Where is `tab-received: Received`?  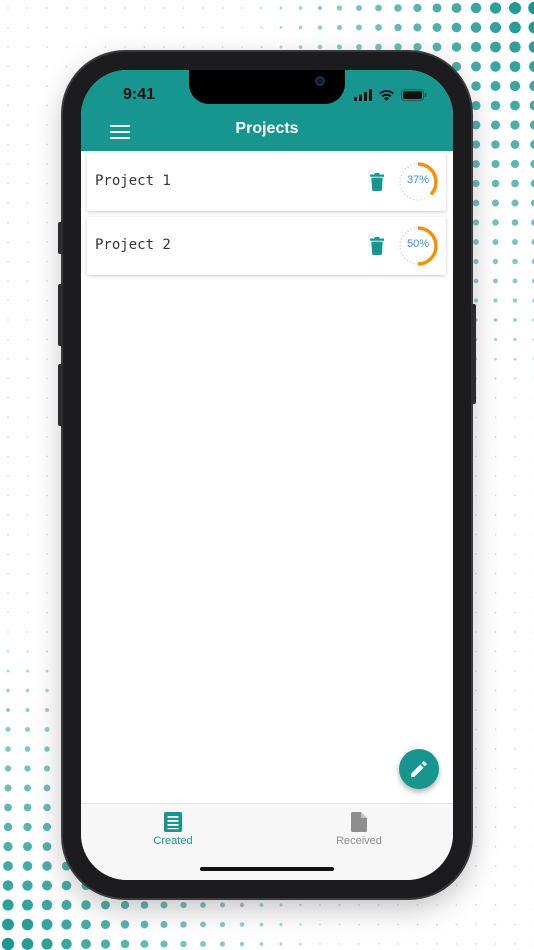 tab-received: Received is located at coordinates (359, 832).